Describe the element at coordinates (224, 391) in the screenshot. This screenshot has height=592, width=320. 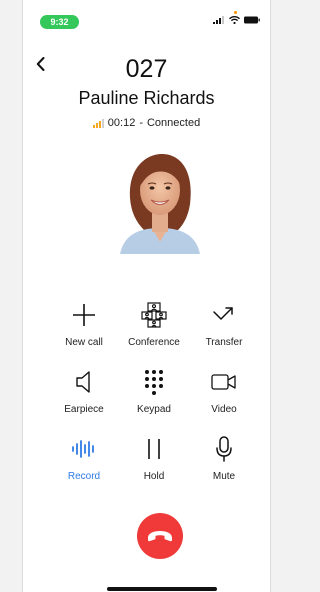
I see `video-button: Video` at that location.